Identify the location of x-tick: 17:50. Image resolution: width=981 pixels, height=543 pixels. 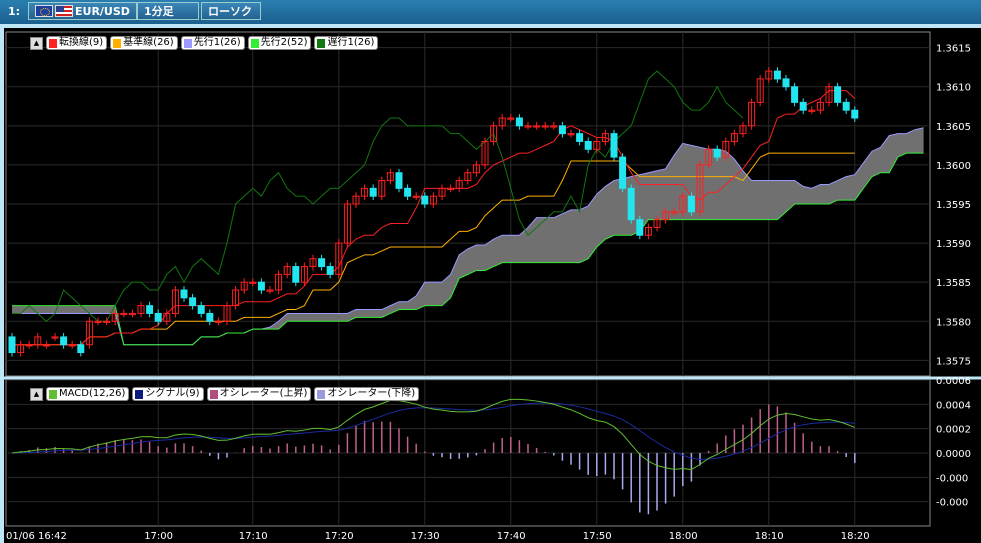
(597, 536).